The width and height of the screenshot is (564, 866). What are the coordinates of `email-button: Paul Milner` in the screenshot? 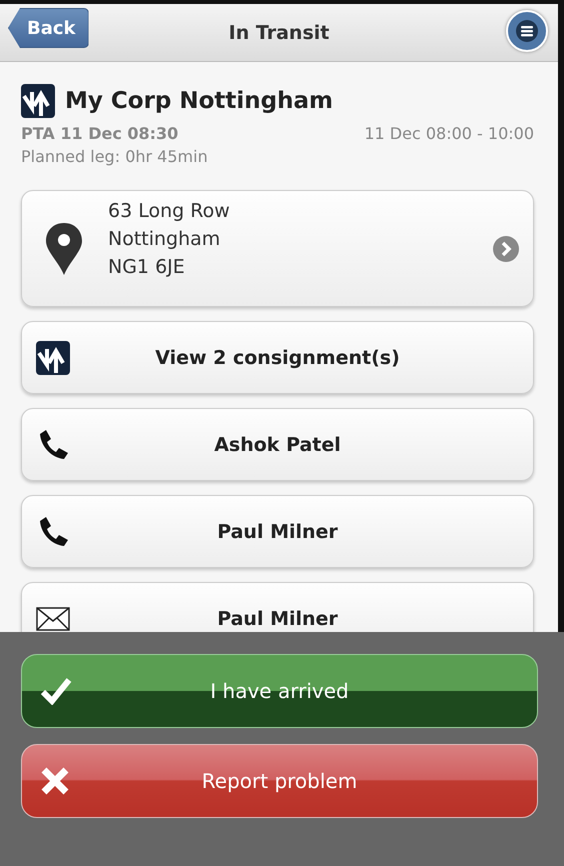 It's located at (277, 607).